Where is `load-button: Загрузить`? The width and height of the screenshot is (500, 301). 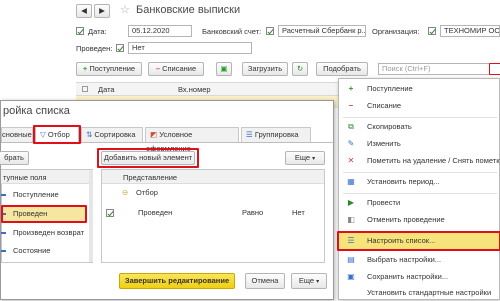 load-button: Загрузить is located at coordinates (265, 69).